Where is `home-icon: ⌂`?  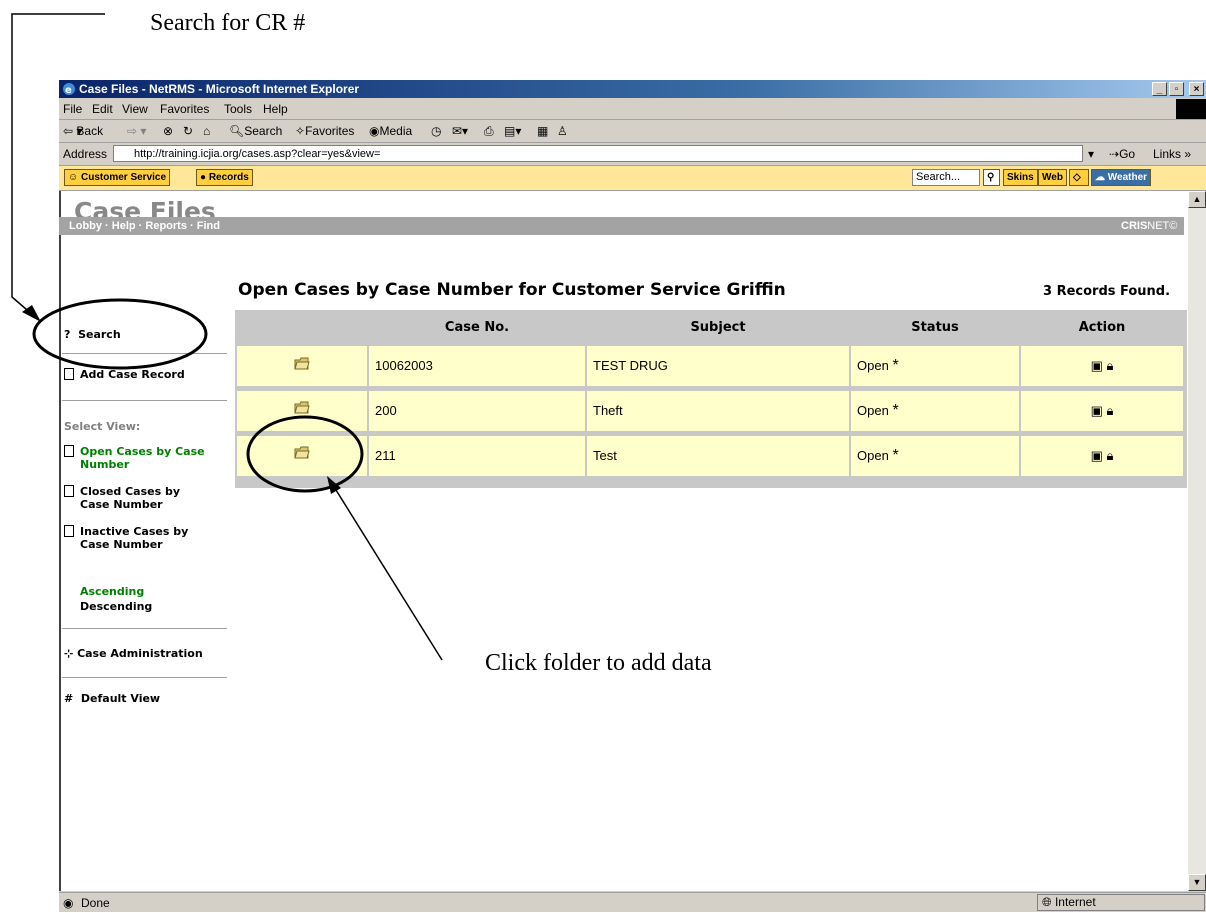
home-icon: ⌂ is located at coordinates (206, 131).